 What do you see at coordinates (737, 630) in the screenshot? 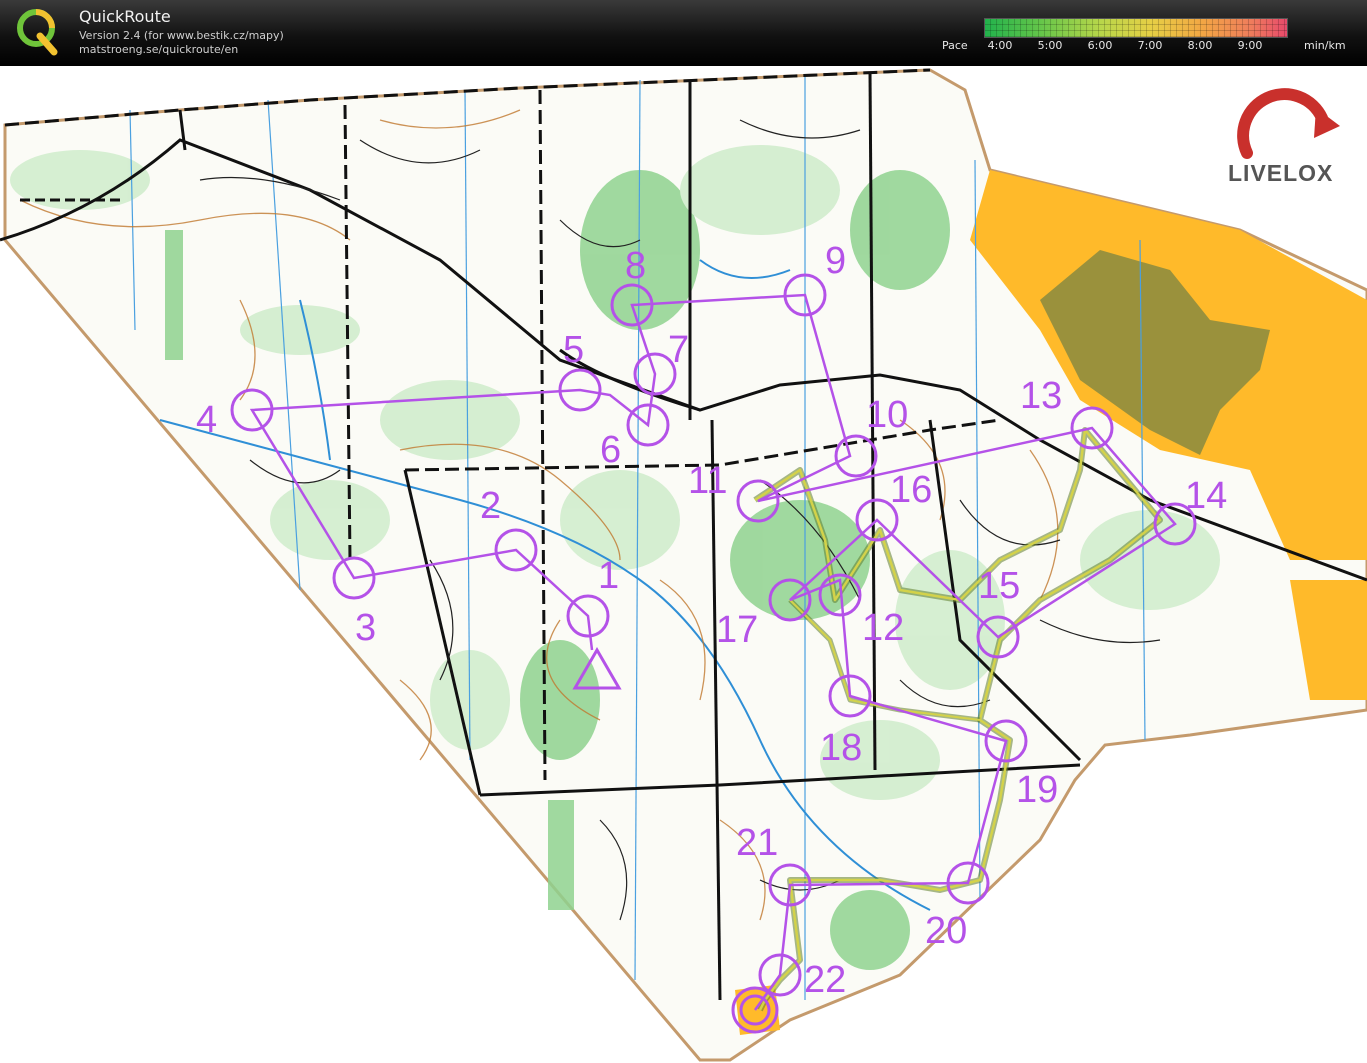
I see `control-number: 17` at bounding box center [737, 630].